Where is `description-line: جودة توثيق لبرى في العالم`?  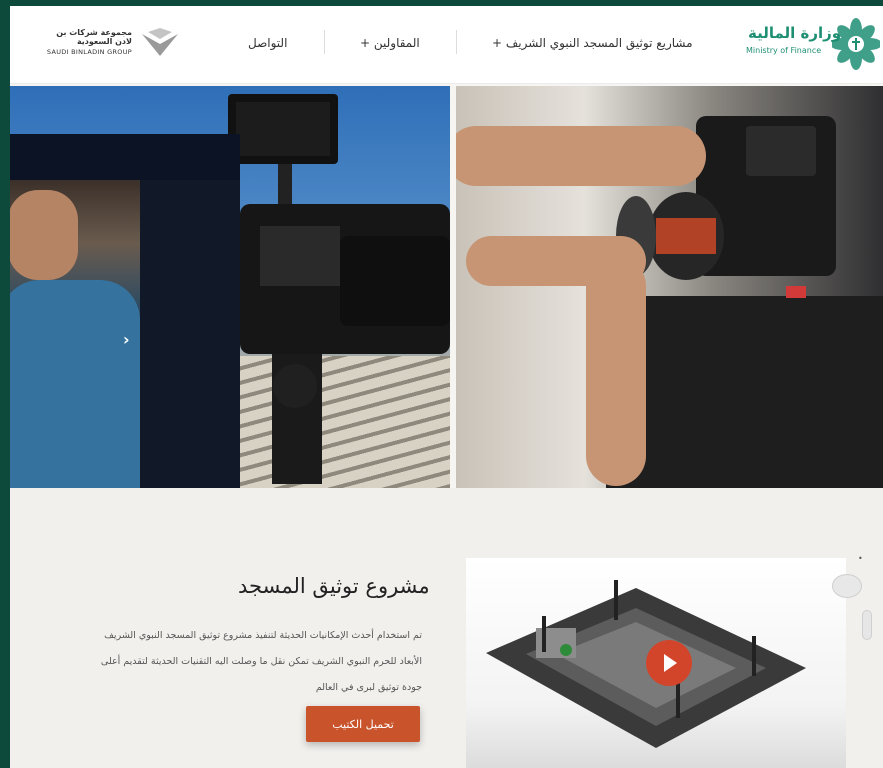 description-line: جودة توثيق لبرى في العالم is located at coordinates (368, 687).